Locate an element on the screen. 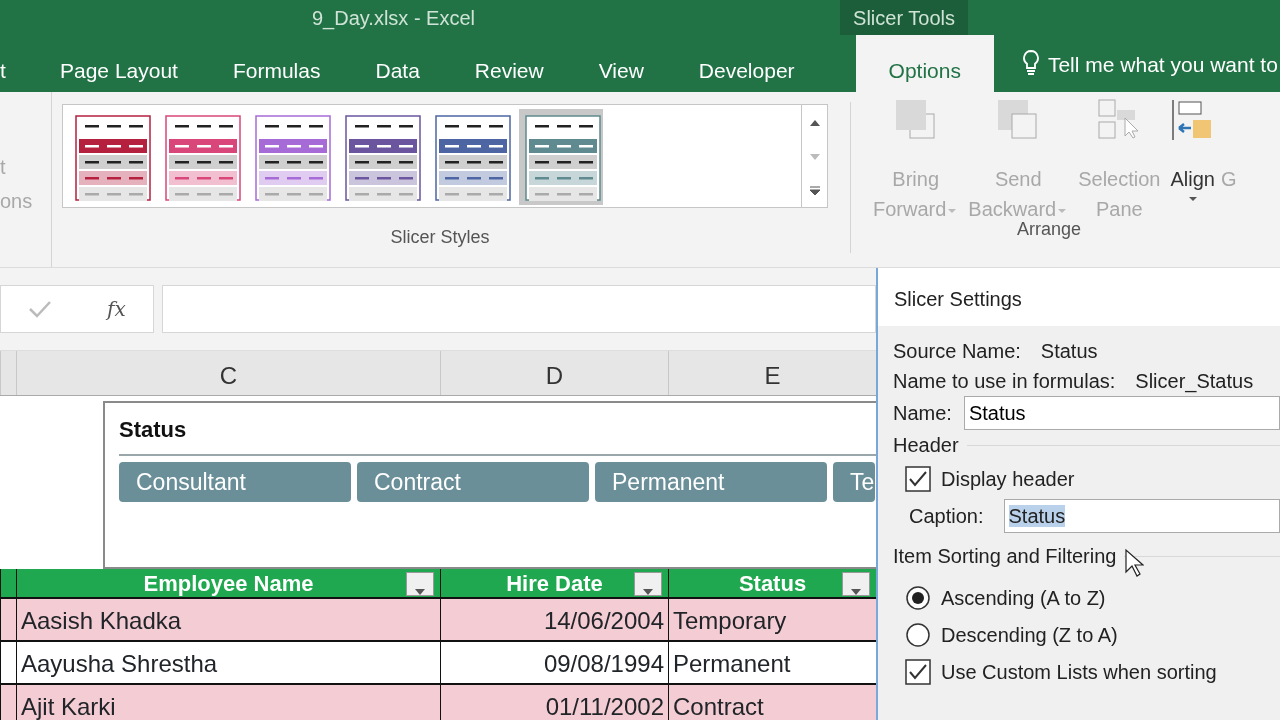 Image resolution: width=1280 pixels, height=720 pixels. checkmark-icon is located at coordinates (40, 309).